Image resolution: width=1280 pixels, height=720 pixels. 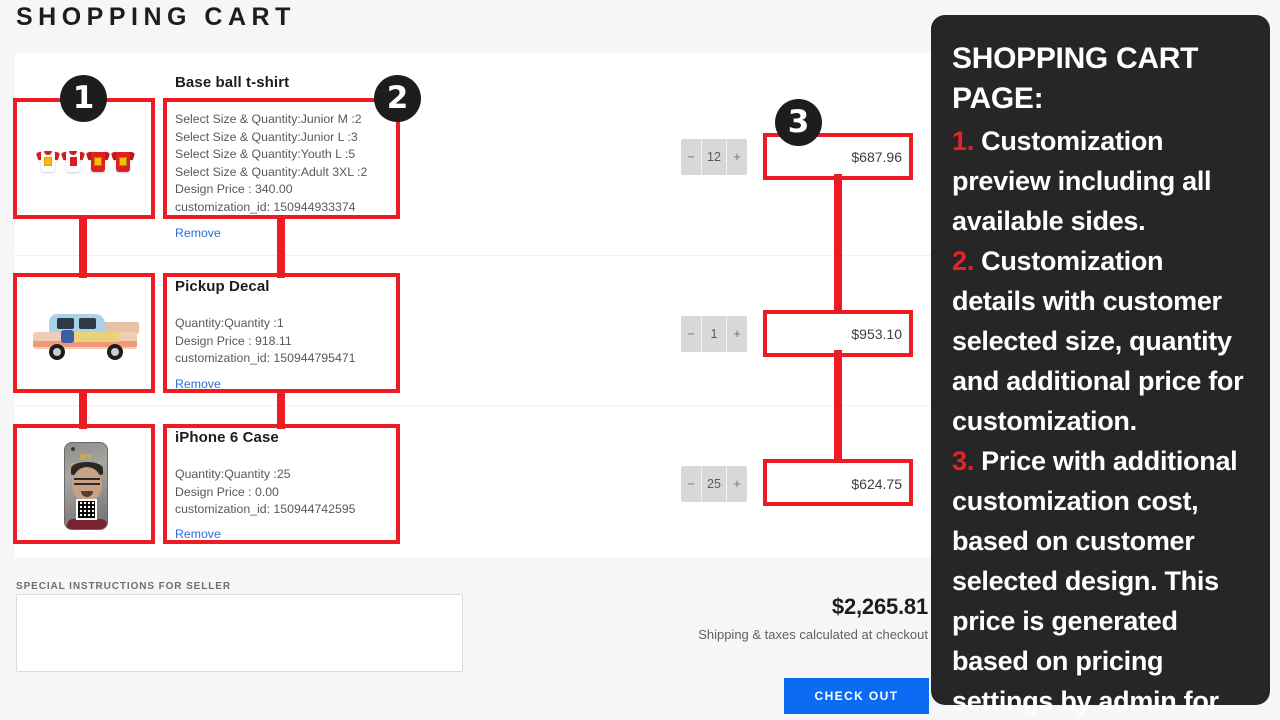 What do you see at coordinates (963, 141) in the screenshot?
I see `callout-number-1: 1.` at bounding box center [963, 141].